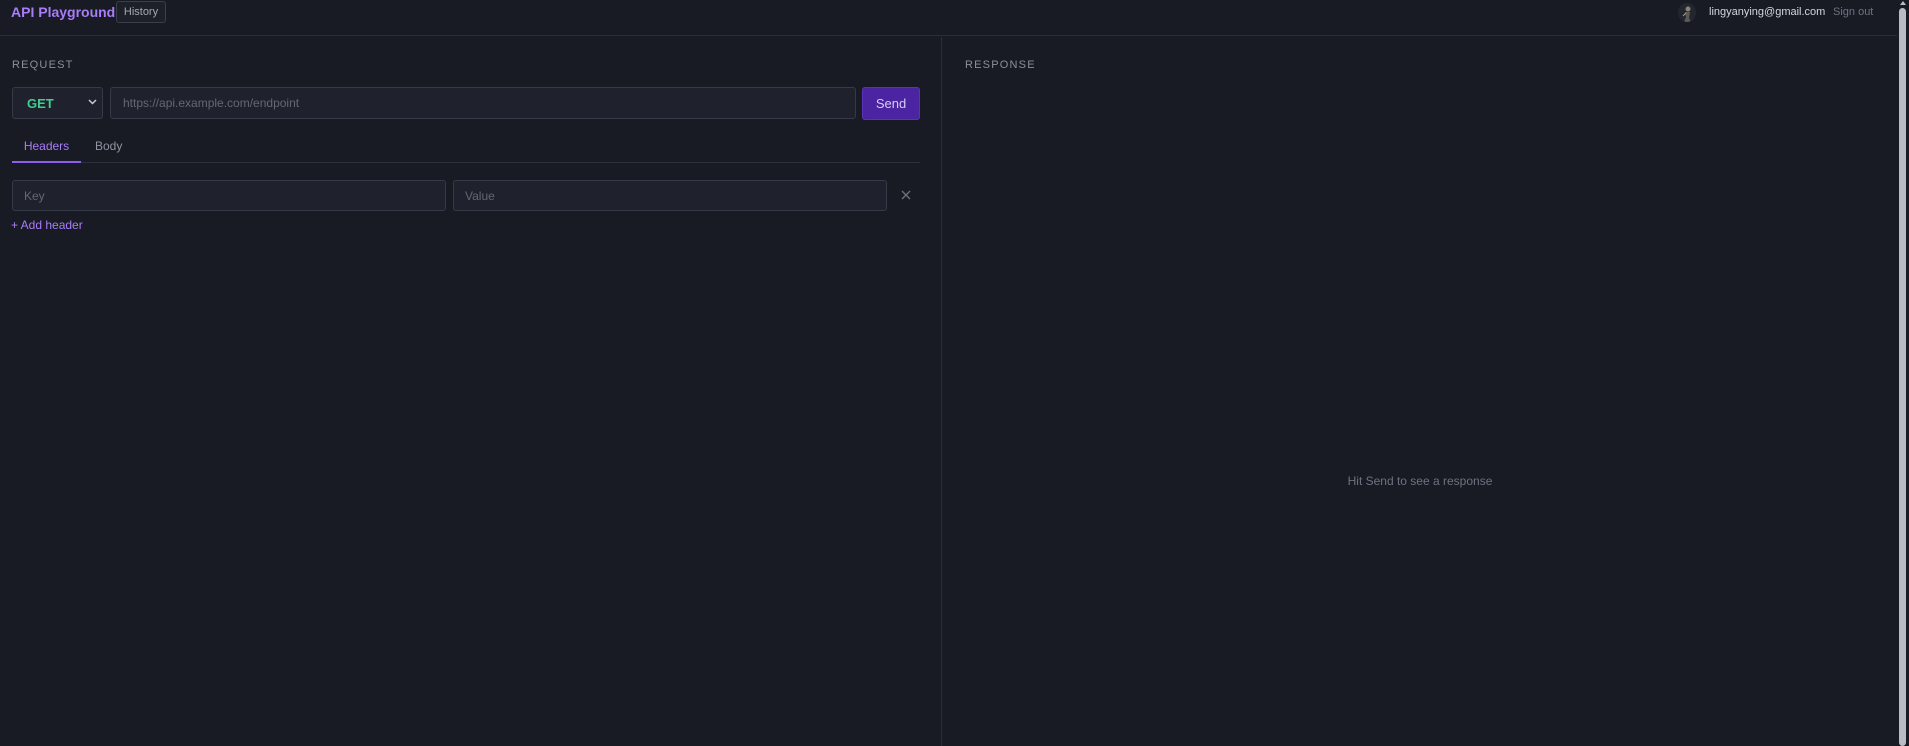  Describe the element at coordinates (108, 149) in the screenshot. I see `tab-body: Body` at that location.